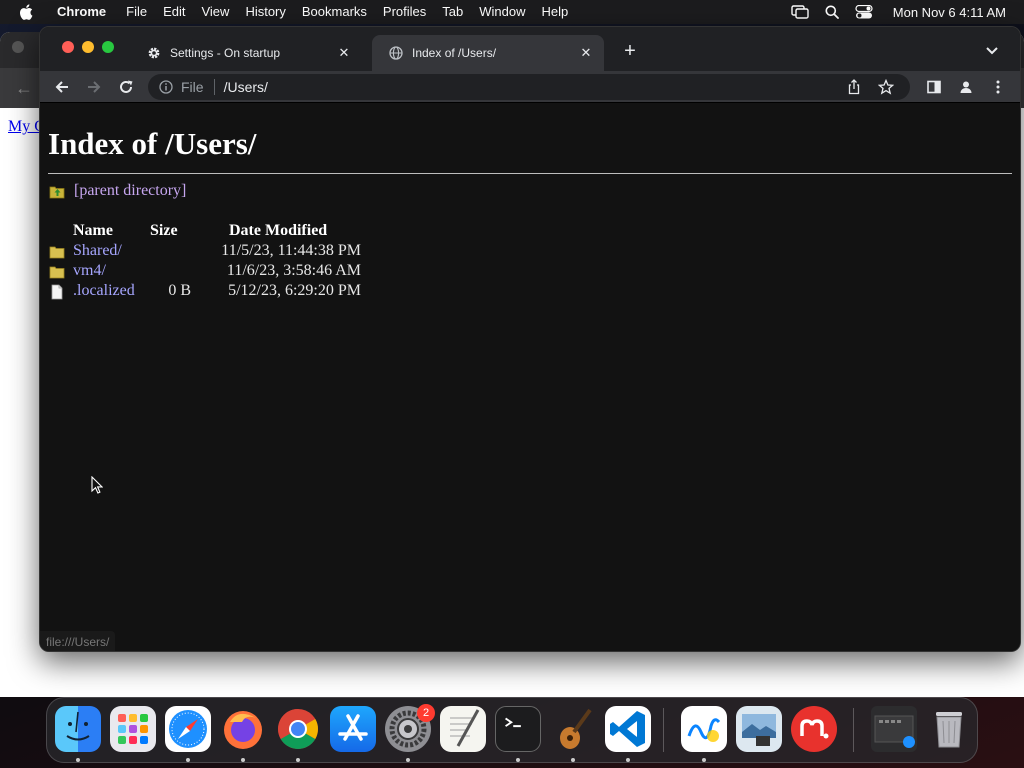 Image resolution: width=1024 pixels, height=768 pixels. Describe the element at coordinates (334, 12) in the screenshot. I see `menu-bookmarks: Bookmarks` at that location.